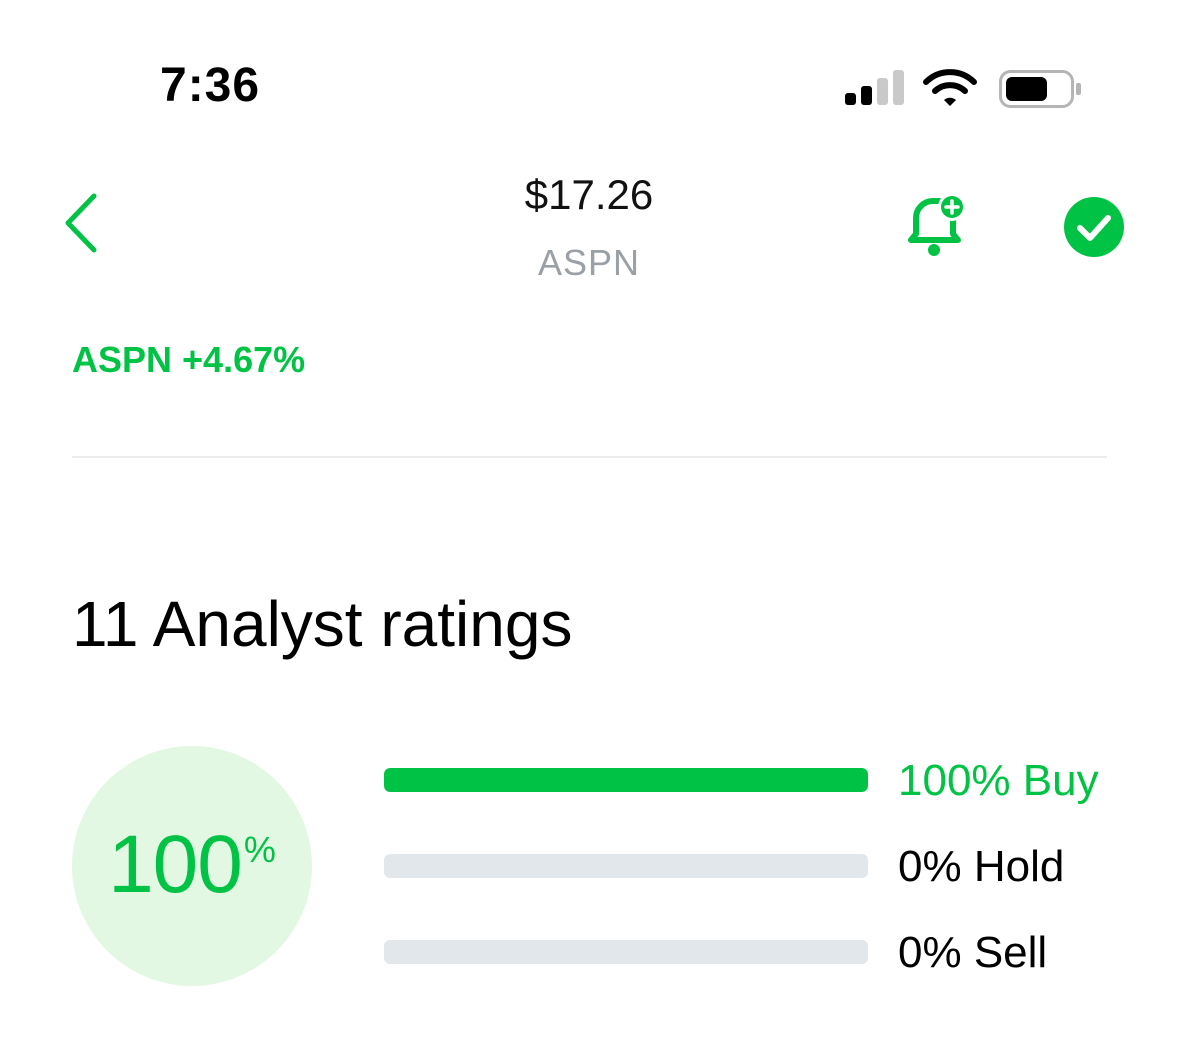 Image resolution: width=1179 pixels, height=1059 pixels. I want to click on ticker-change: ASPN +4.67%, so click(188, 360).